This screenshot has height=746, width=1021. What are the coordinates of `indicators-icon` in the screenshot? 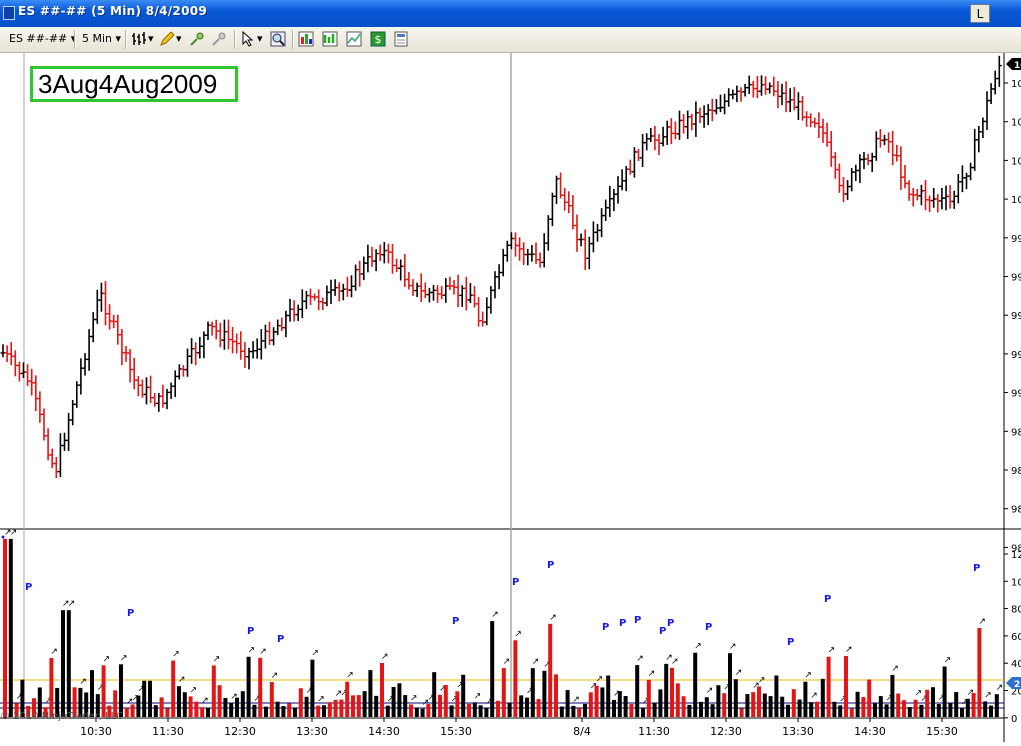 It's located at (306, 39).